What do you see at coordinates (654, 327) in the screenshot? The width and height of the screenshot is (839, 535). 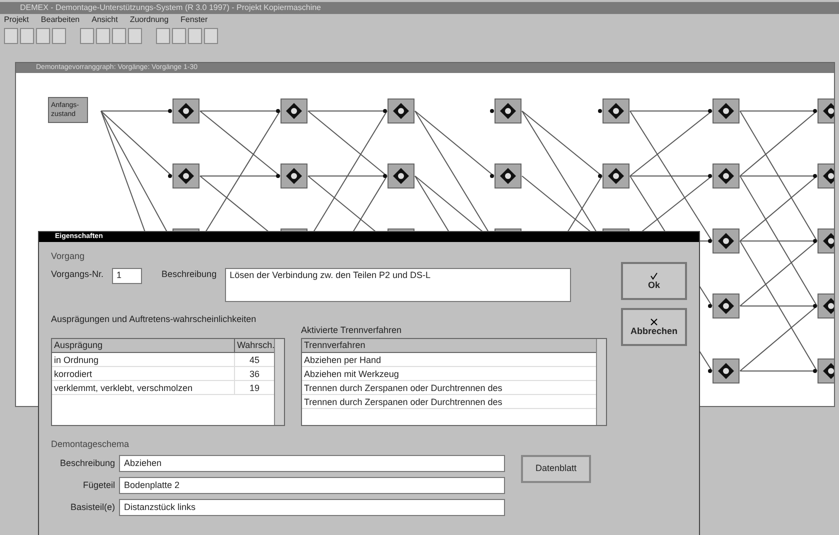 I see `cancel-button: Abbrechen` at bounding box center [654, 327].